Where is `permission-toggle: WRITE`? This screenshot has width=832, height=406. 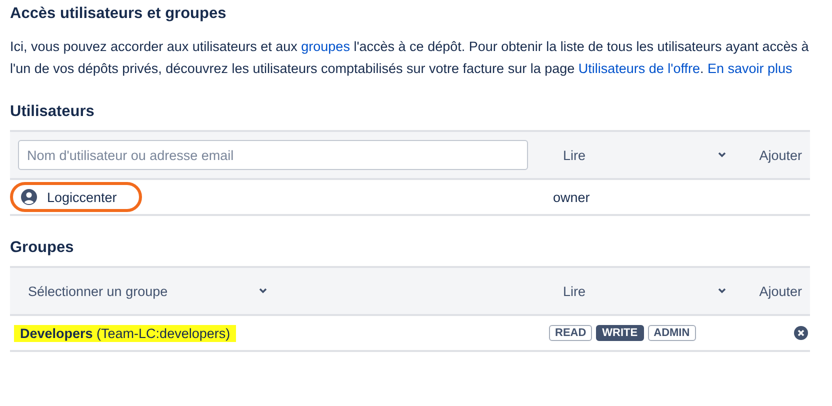
permission-toggle: WRITE is located at coordinates (620, 333).